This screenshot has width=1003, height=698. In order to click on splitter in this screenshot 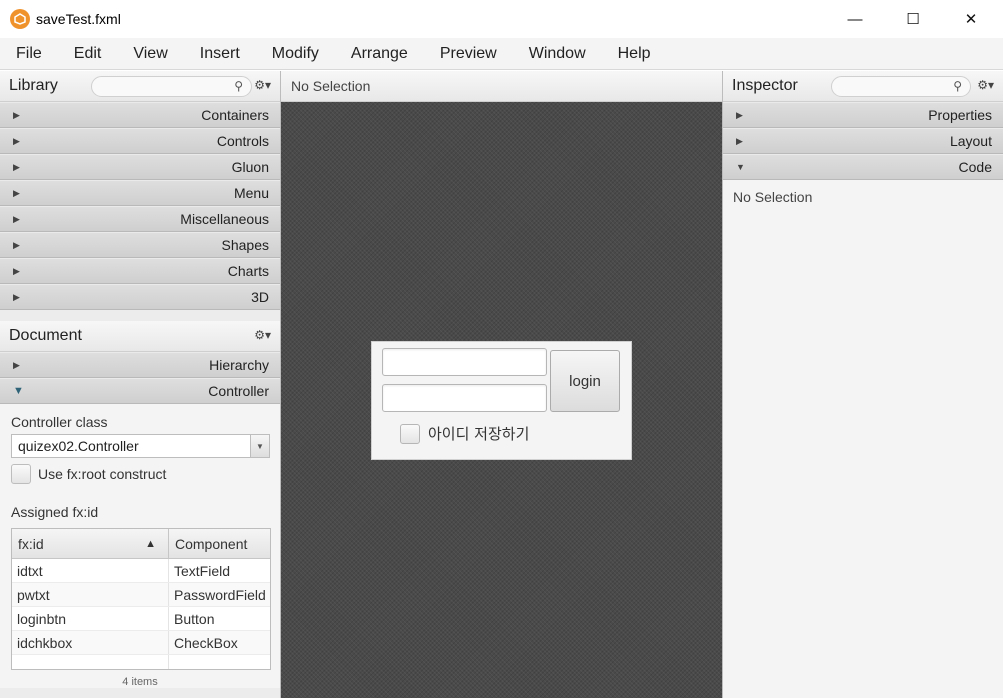, I will do `click(140, 315)`.